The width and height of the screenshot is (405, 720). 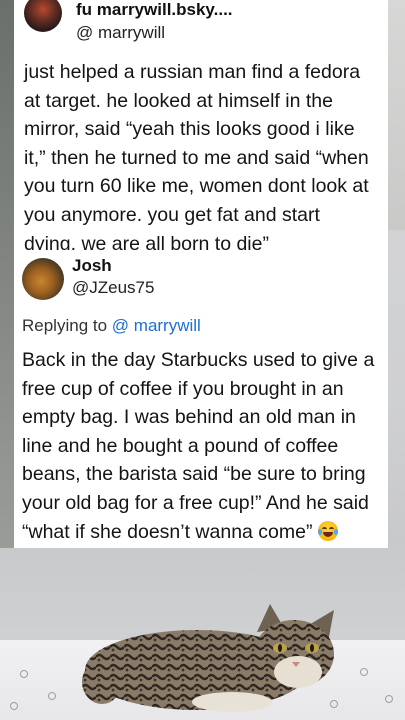 What do you see at coordinates (120, 33) in the screenshot?
I see `author-handle: @ marrywill` at bounding box center [120, 33].